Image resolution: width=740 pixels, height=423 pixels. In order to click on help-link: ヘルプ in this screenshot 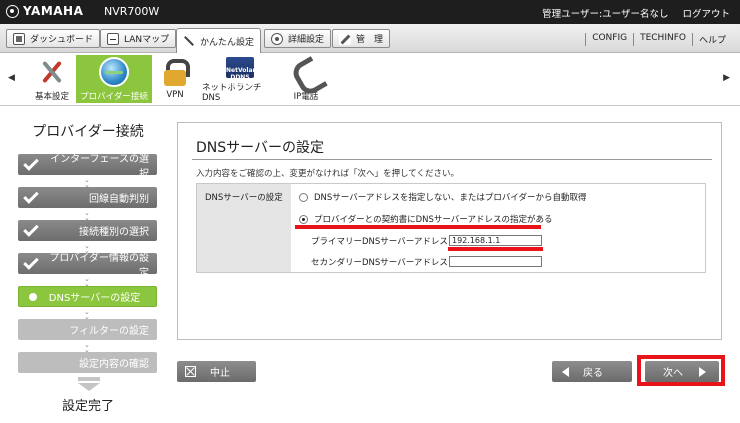, I will do `click(711, 39)`.